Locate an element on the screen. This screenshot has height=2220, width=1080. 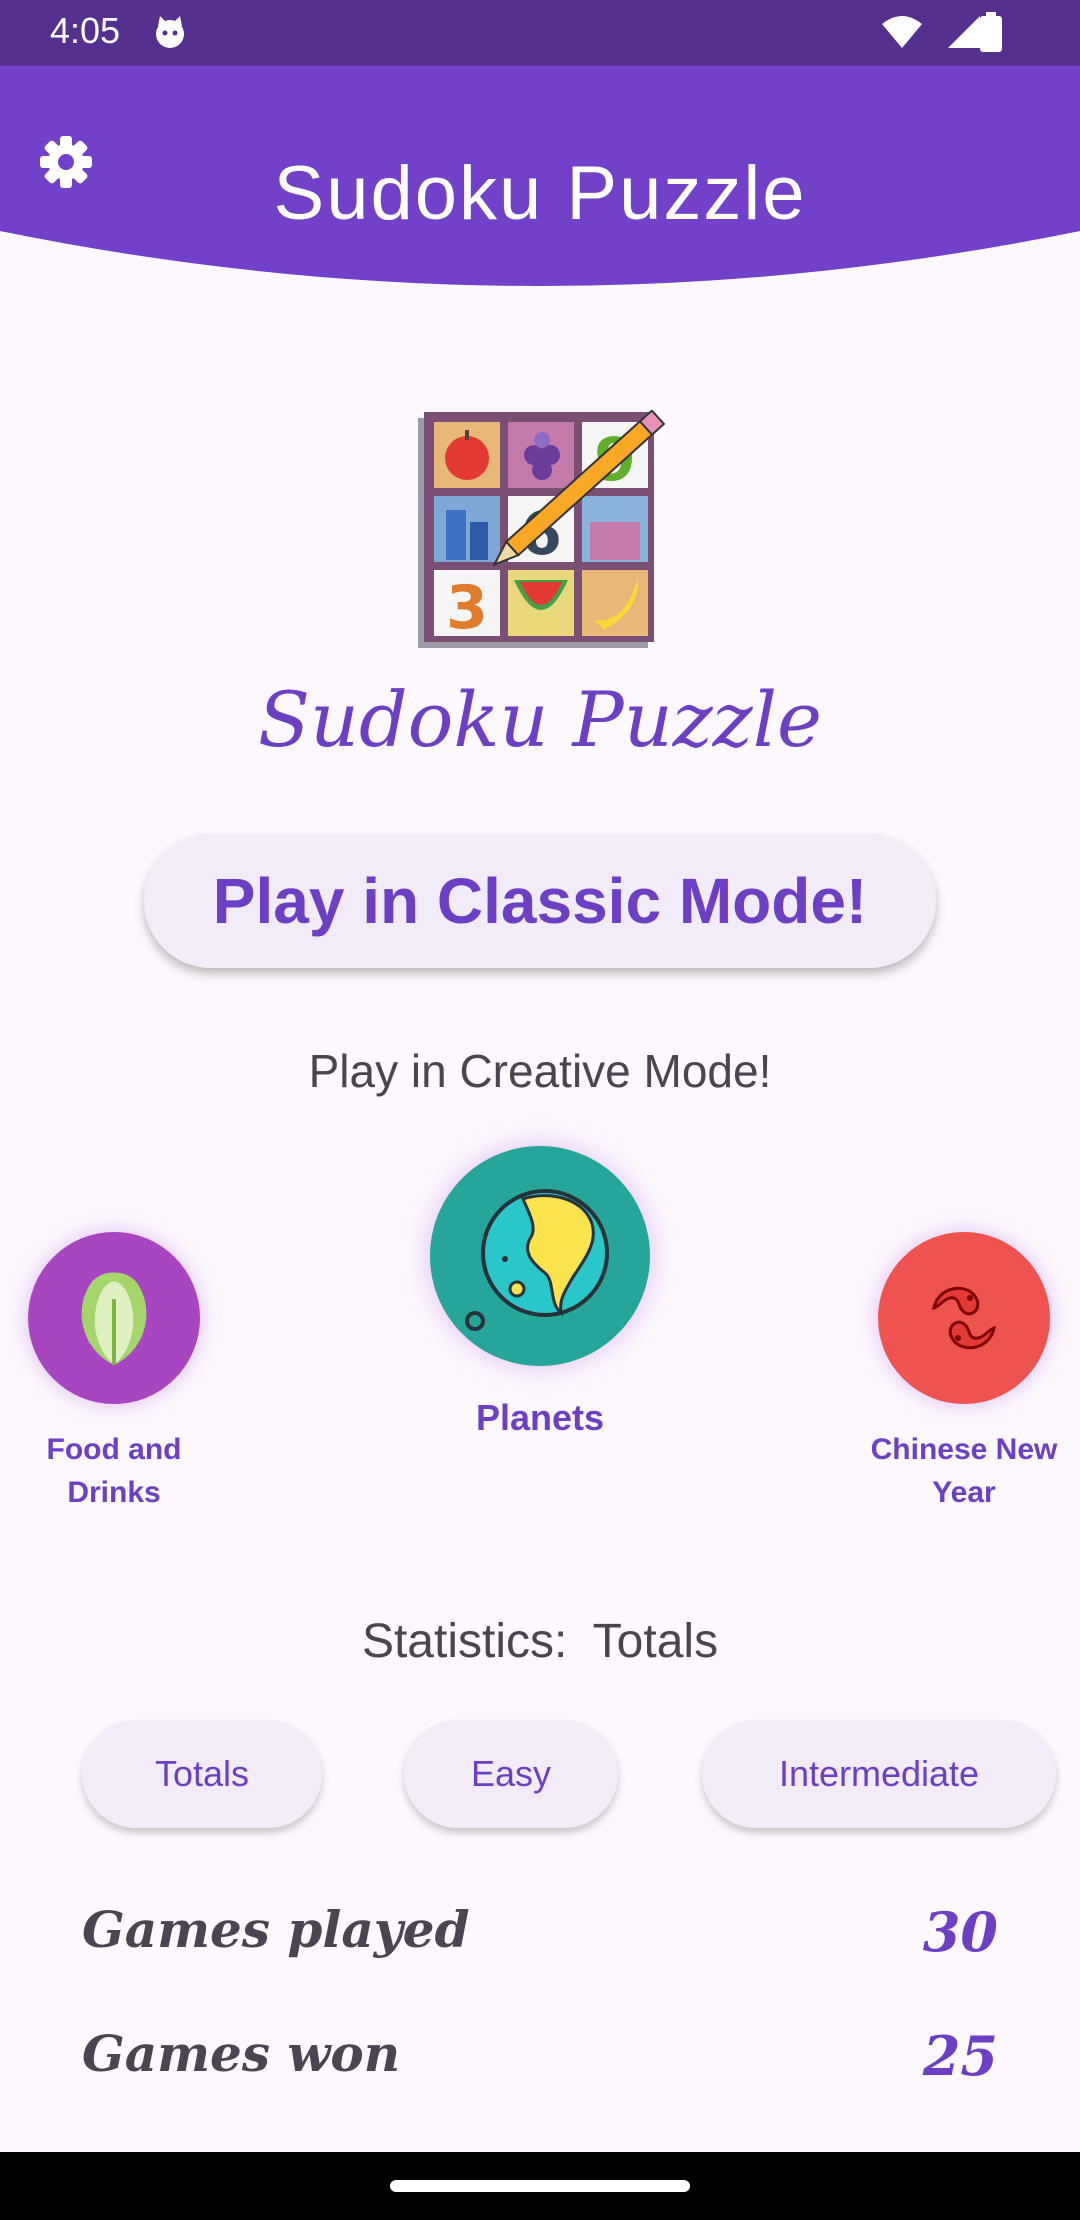
statistics-selected: Totals is located at coordinates (655, 1641).